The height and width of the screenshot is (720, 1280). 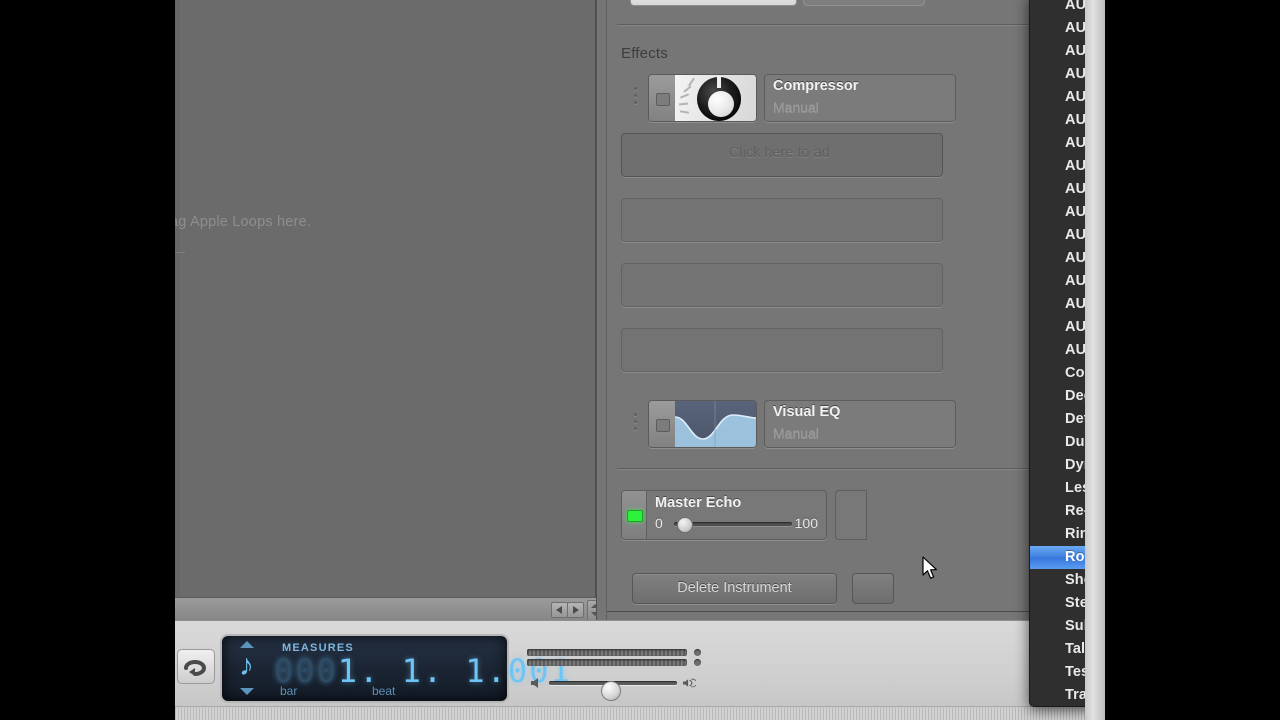 What do you see at coordinates (534, 683) in the screenshot?
I see `speaker-low-icon` at bounding box center [534, 683].